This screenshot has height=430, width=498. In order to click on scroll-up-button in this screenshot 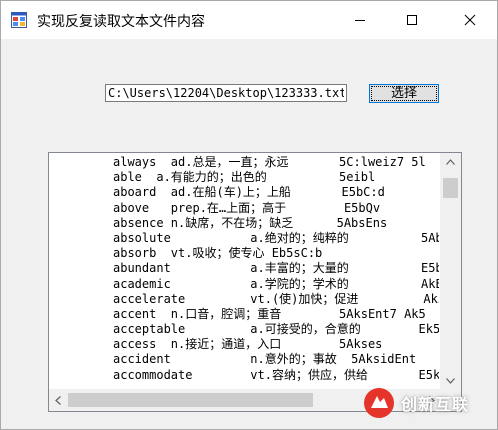, I will do `click(450, 161)`.